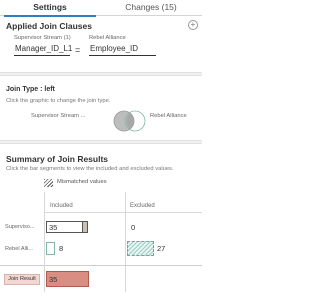  Describe the element at coordinates (50, 8) in the screenshot. I see `tab-settings: Settings` at that location.